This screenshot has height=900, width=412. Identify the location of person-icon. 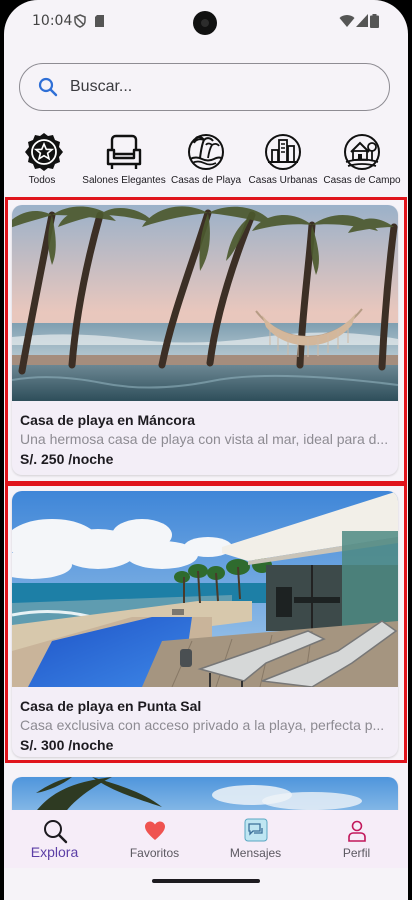
(356, 831).